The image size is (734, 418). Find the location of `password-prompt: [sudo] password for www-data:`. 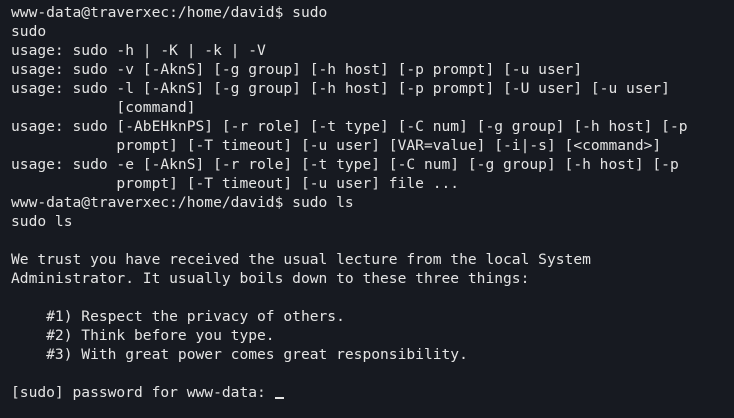

password-prompt: [sudo] password for www-data: is located at coordinates (143, 392).